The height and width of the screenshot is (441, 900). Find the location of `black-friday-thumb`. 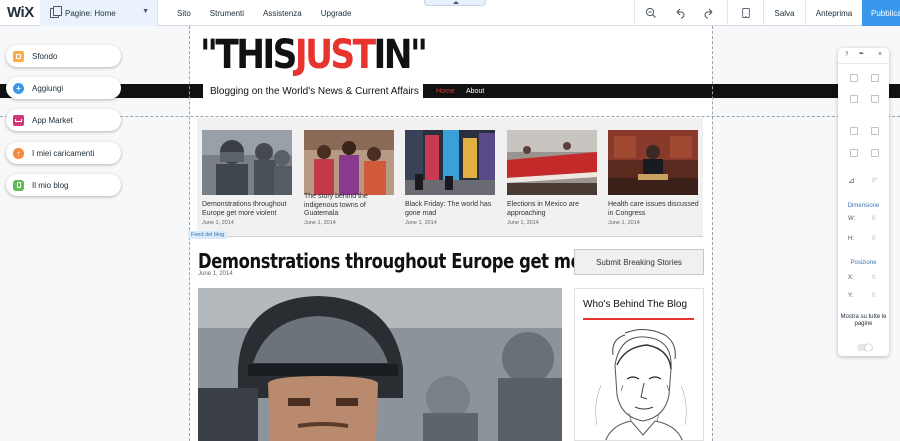

black-friday-thumb is located at coordinates (450, 162).